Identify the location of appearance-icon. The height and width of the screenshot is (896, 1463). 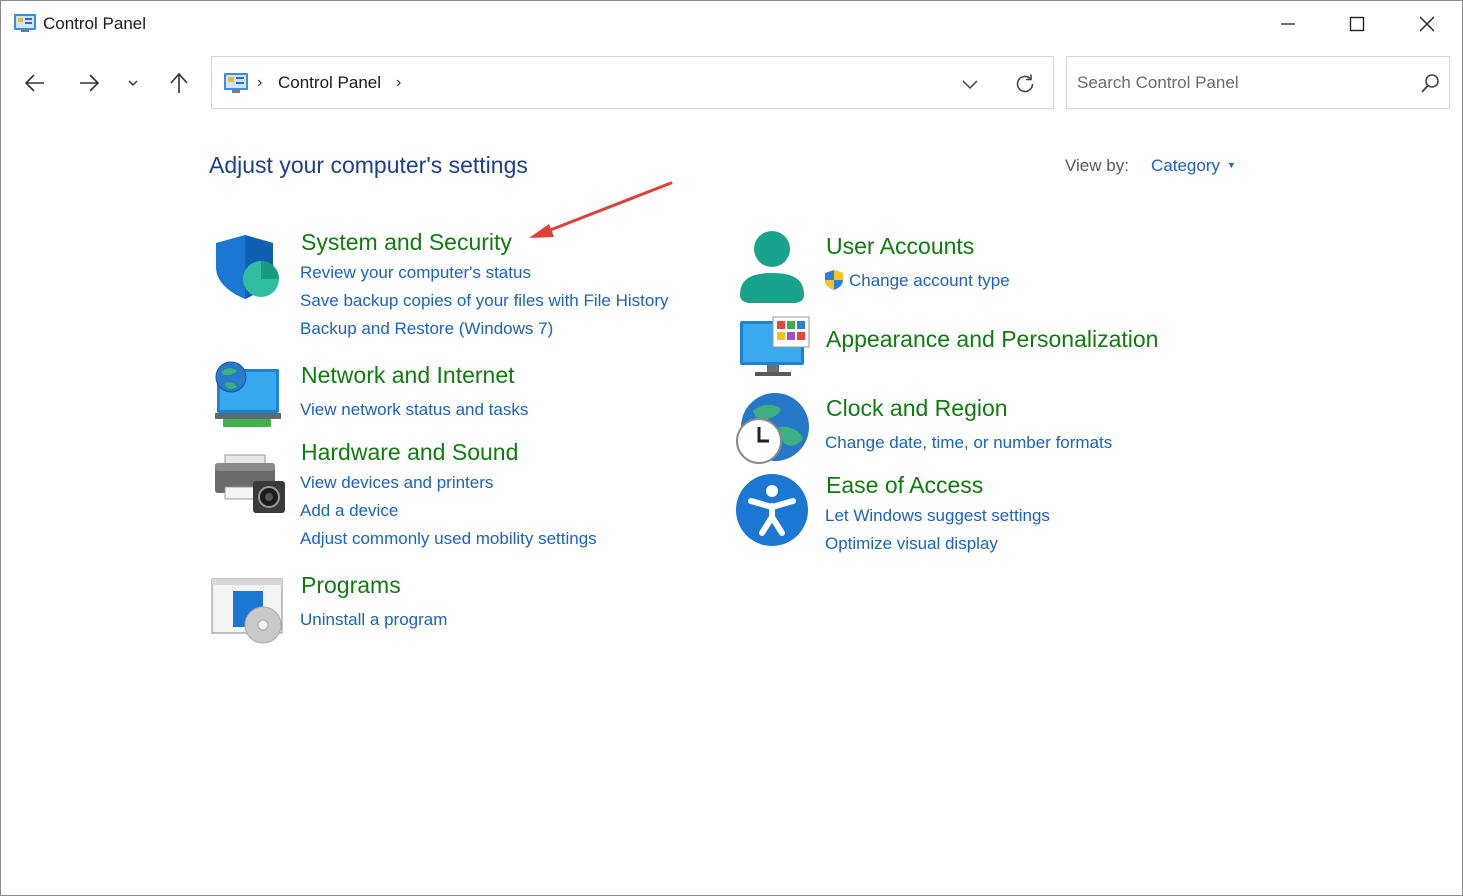
(775, 347).